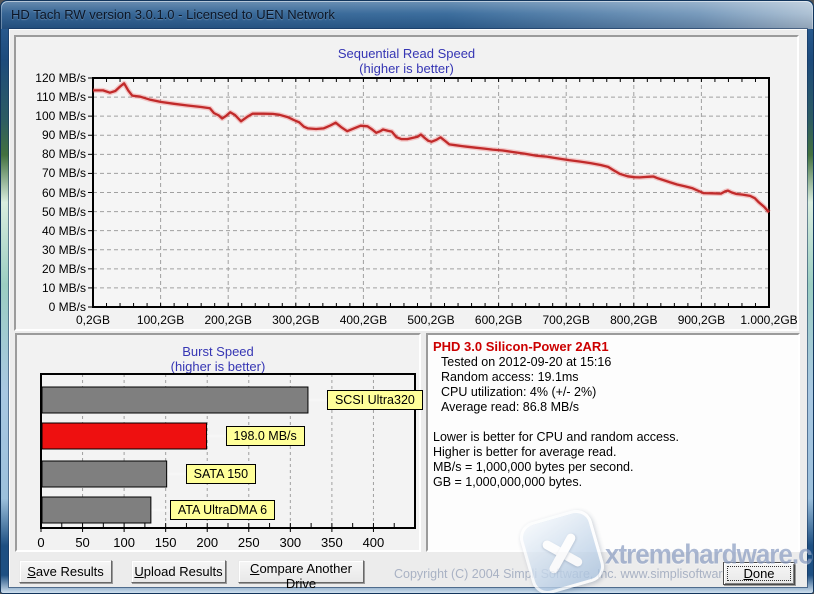  What do you see at coordinates (63, 154) in the screenshot?
I see `seq-y-tick-label: 80 MB/s` at bounding box center [63, 154].